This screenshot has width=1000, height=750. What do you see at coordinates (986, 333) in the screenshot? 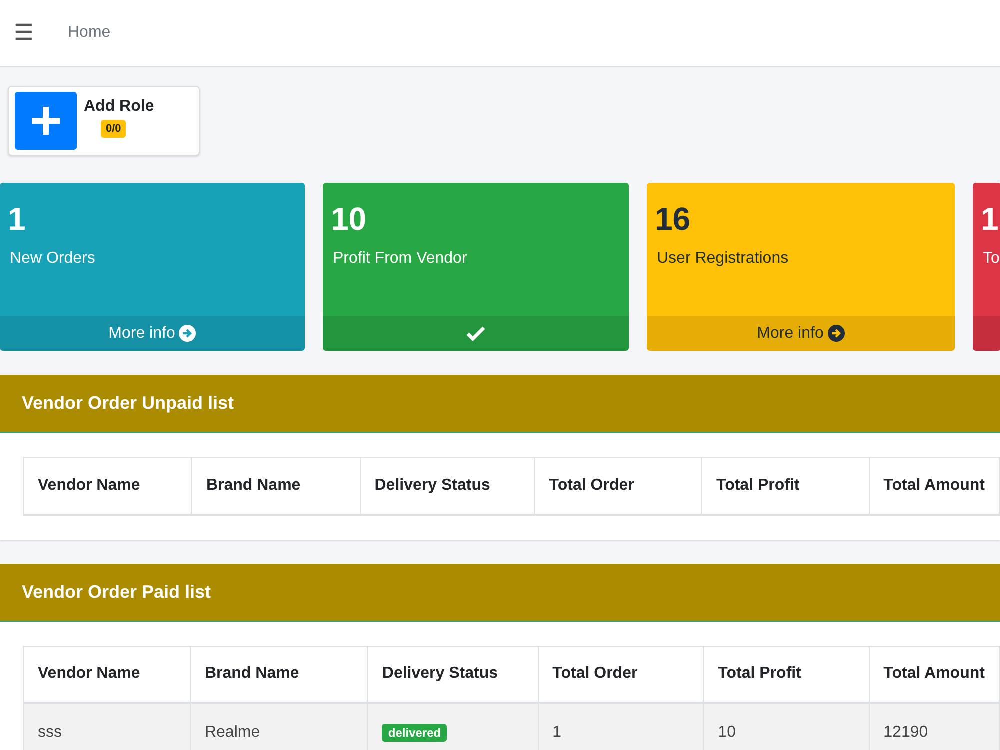
I see `card-footer` at bounding box center [986, 333].